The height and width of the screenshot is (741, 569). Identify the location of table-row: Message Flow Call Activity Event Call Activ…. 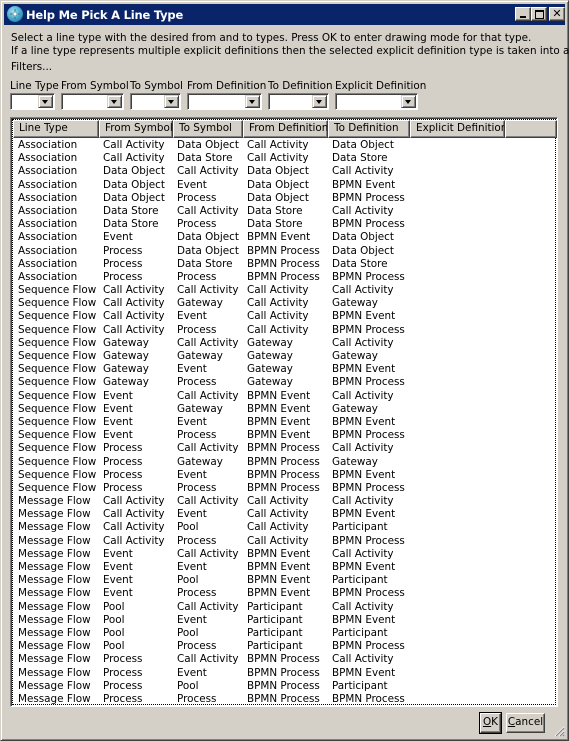
(285, 514).